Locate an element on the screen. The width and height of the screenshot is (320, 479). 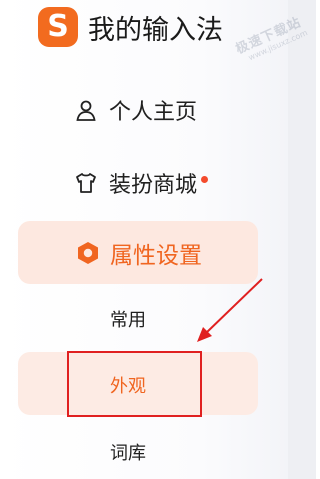
nav-item-mall: 装扮商城 is located at coordinates (141, 183).